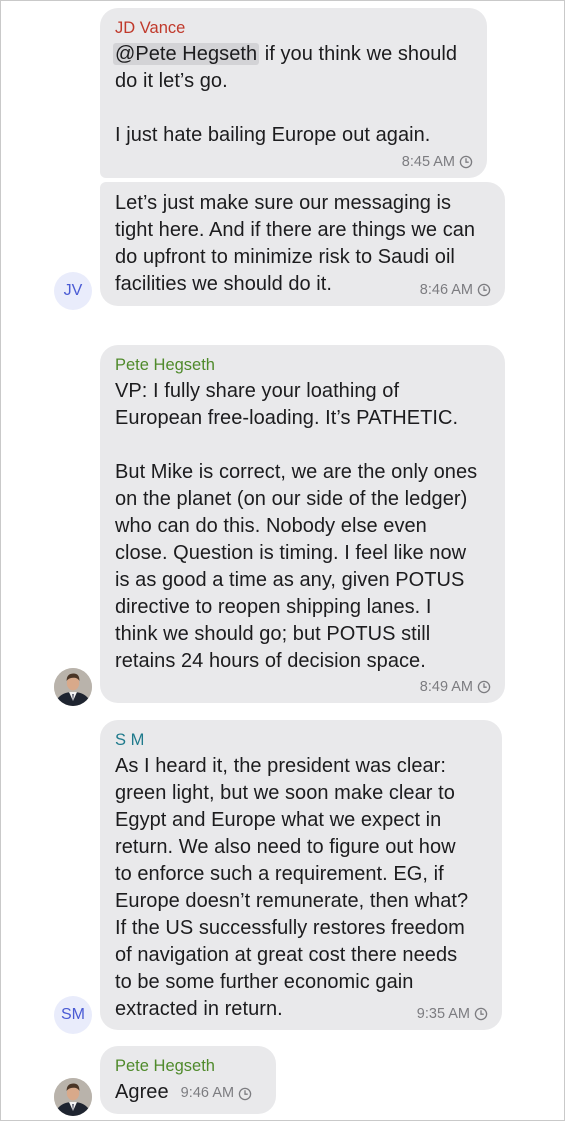 The width and height of the screenshot is (565, 1121). I want to click on message-meta: 8:49 AM, so click(455, 687).